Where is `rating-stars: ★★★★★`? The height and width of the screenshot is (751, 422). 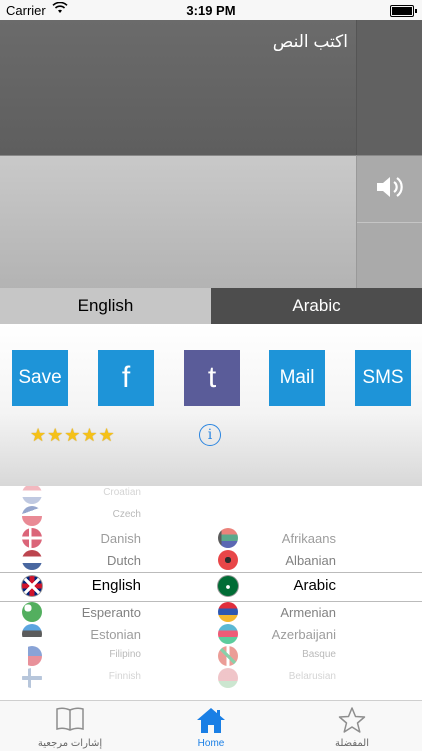 rating-stars: ★★★★★ is located at coordinates (73, 435).